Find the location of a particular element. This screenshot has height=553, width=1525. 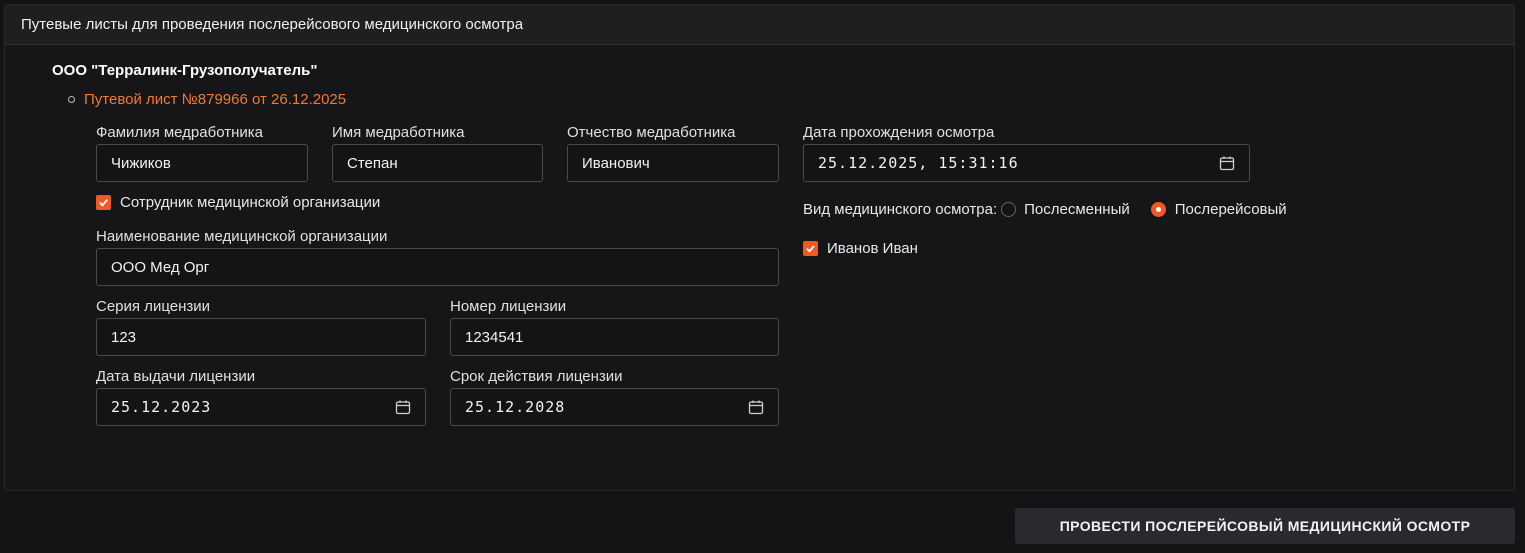

driver-checkbox-row: Иванов Иван is located at coordinates (860, 248).